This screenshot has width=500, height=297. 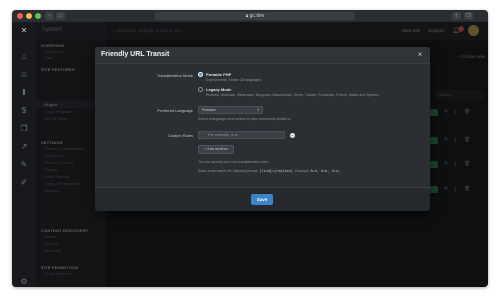 What do you see at coordinates (216, 149) in the screenshot?
I see `add-another-button: + Add another` at bounding box center [216, 149].